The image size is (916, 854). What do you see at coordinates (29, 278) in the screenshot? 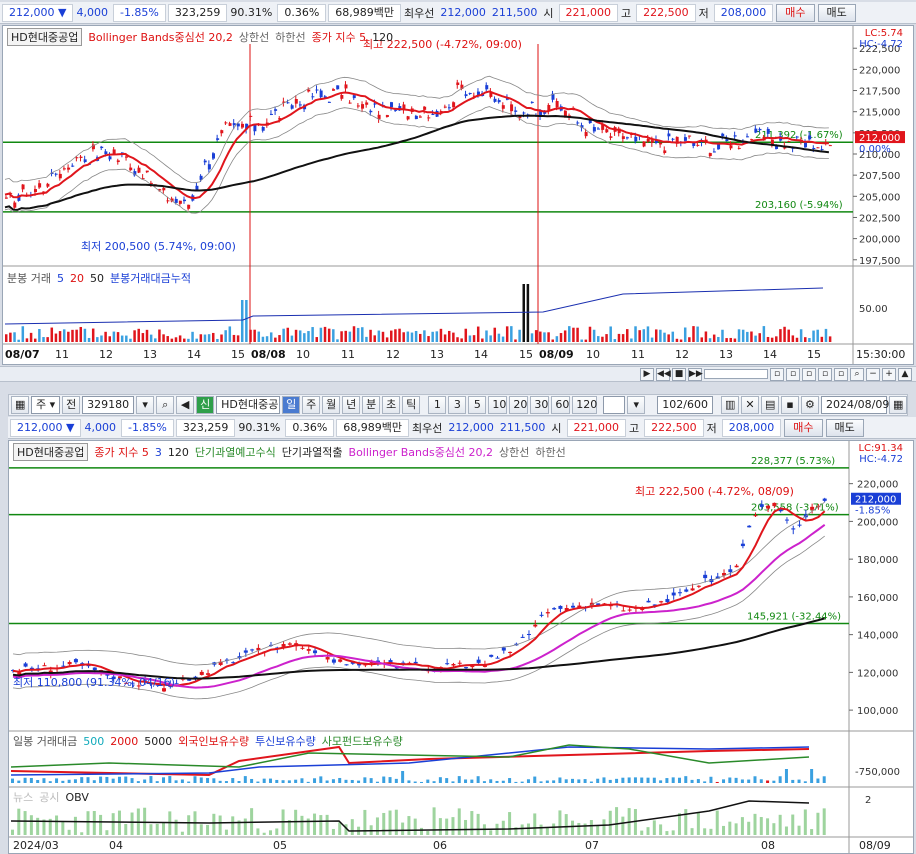
I see `sub-legend-a: 분봉 거래` at bounding box center [29, 278].